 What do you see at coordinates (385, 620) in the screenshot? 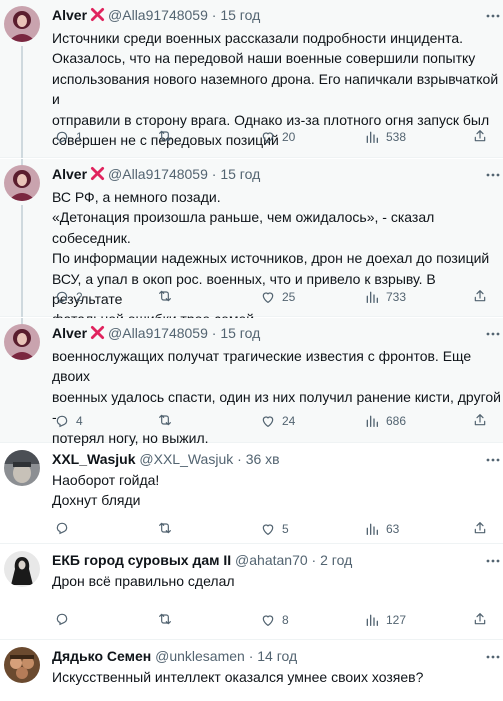
I see `views-button: 127` at bounding box center [385, 620].